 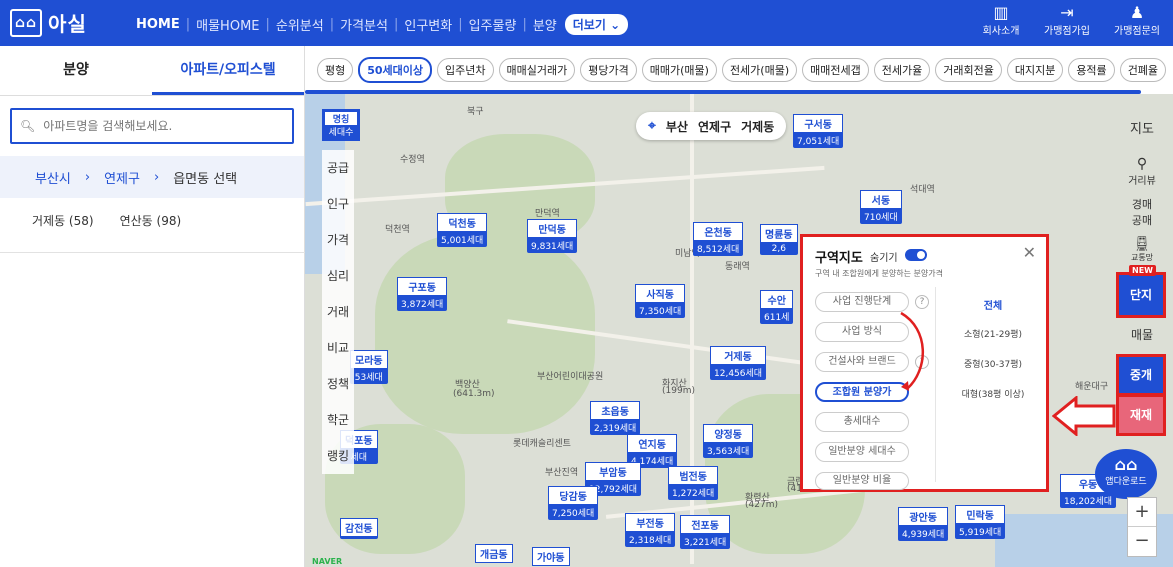 I want to click on map-nav-district: 연제구, so click(x=714, y=126).